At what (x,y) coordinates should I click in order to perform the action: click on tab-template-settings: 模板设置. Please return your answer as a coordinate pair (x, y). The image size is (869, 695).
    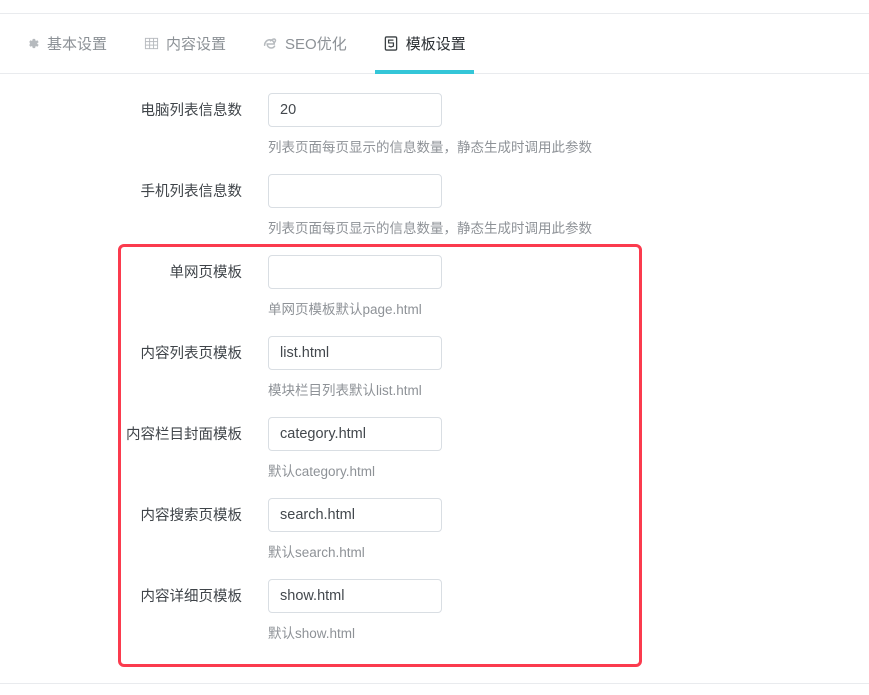
    Looking at the image, I should click on (424, 44).